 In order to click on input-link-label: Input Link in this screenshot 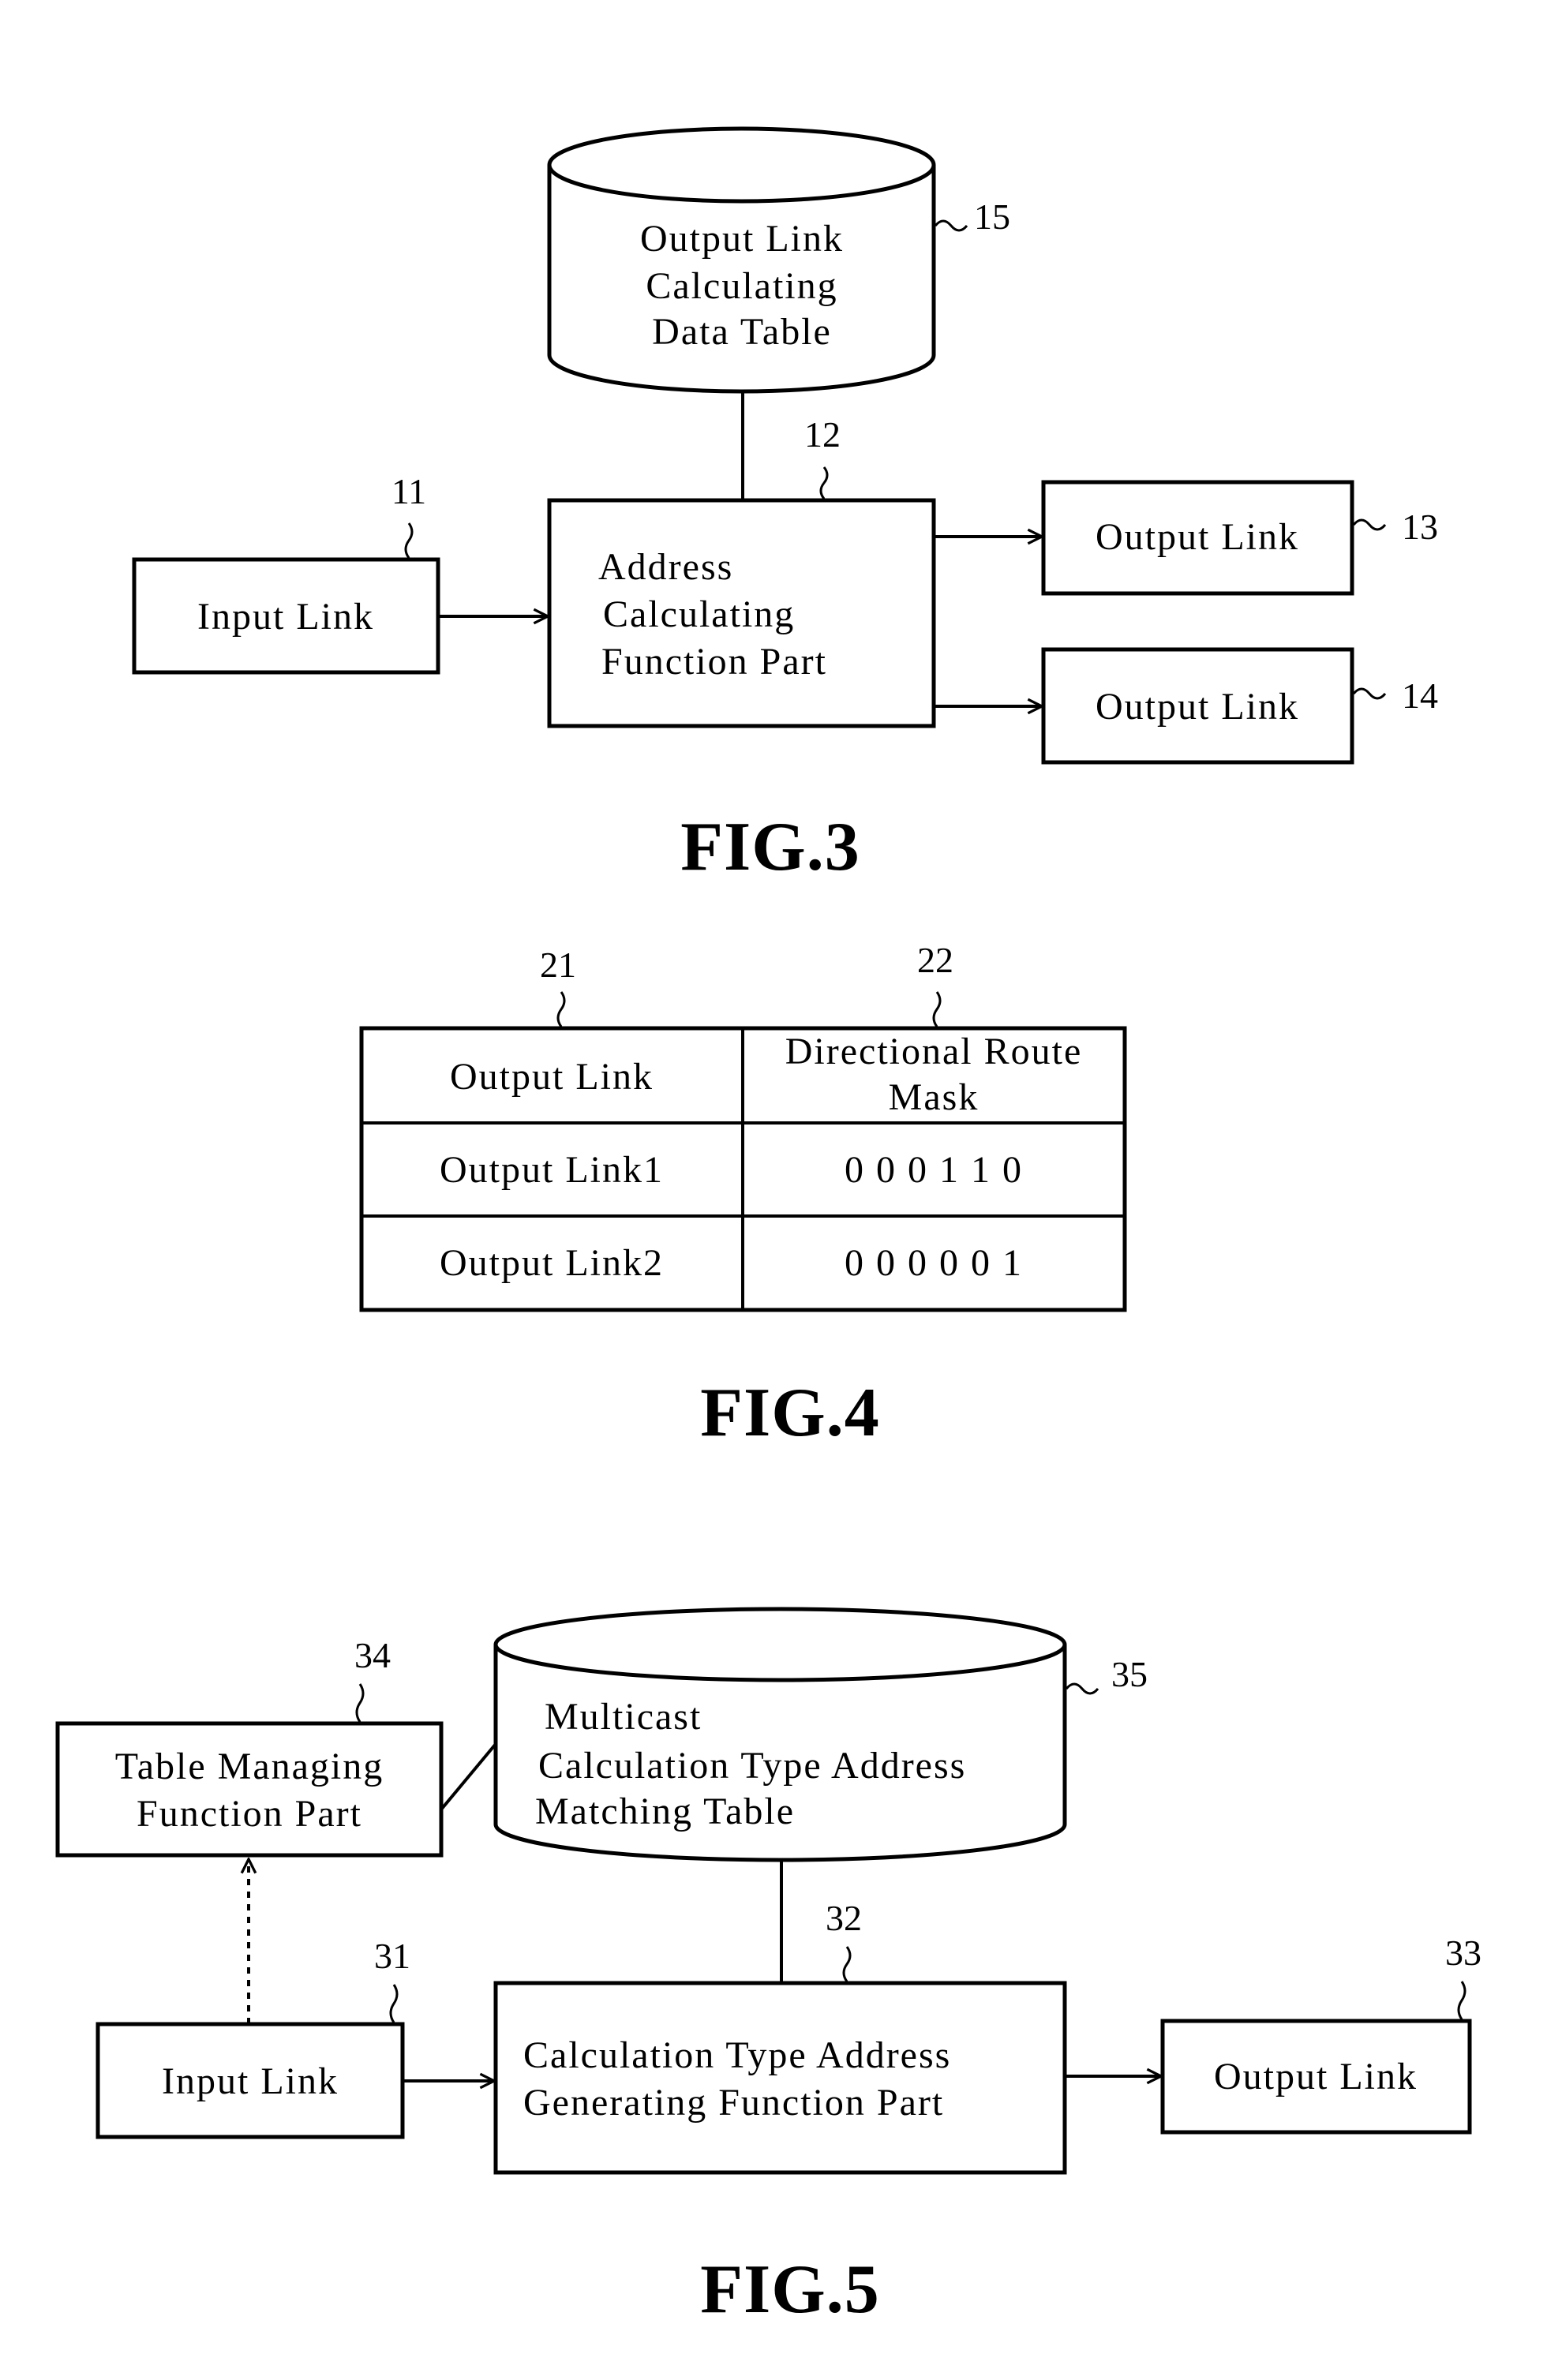, I will do `click(285, 617)`.